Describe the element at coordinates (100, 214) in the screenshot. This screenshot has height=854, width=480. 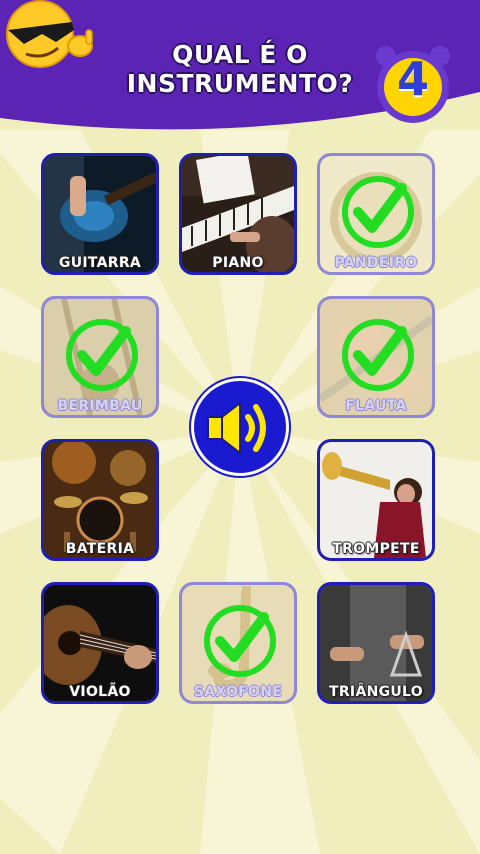
I see `card-guitarra: GUITARRA` at that location.